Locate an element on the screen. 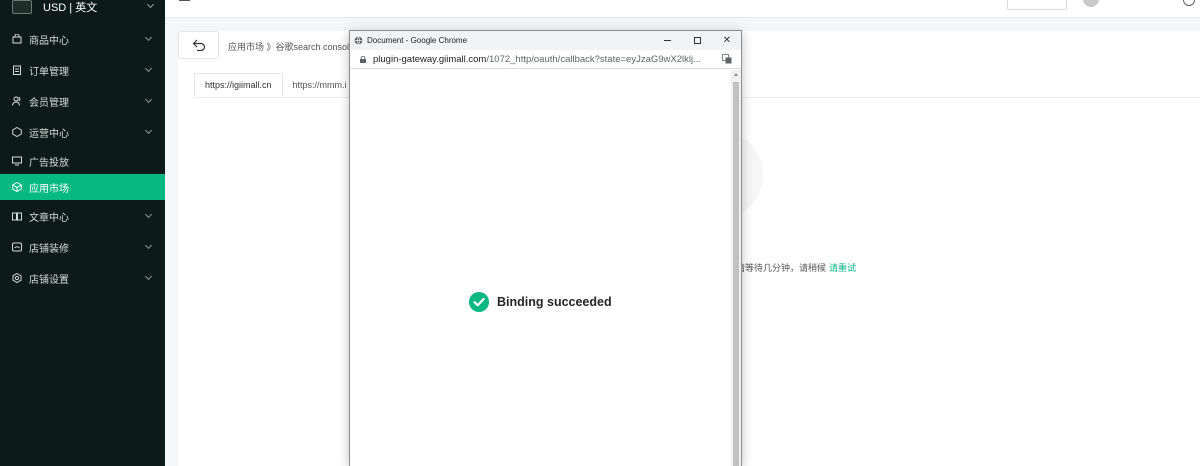 This screenshot has width=1200, height=466. currency-language-label: USD | 英文 is located at coordinates (70, 8).